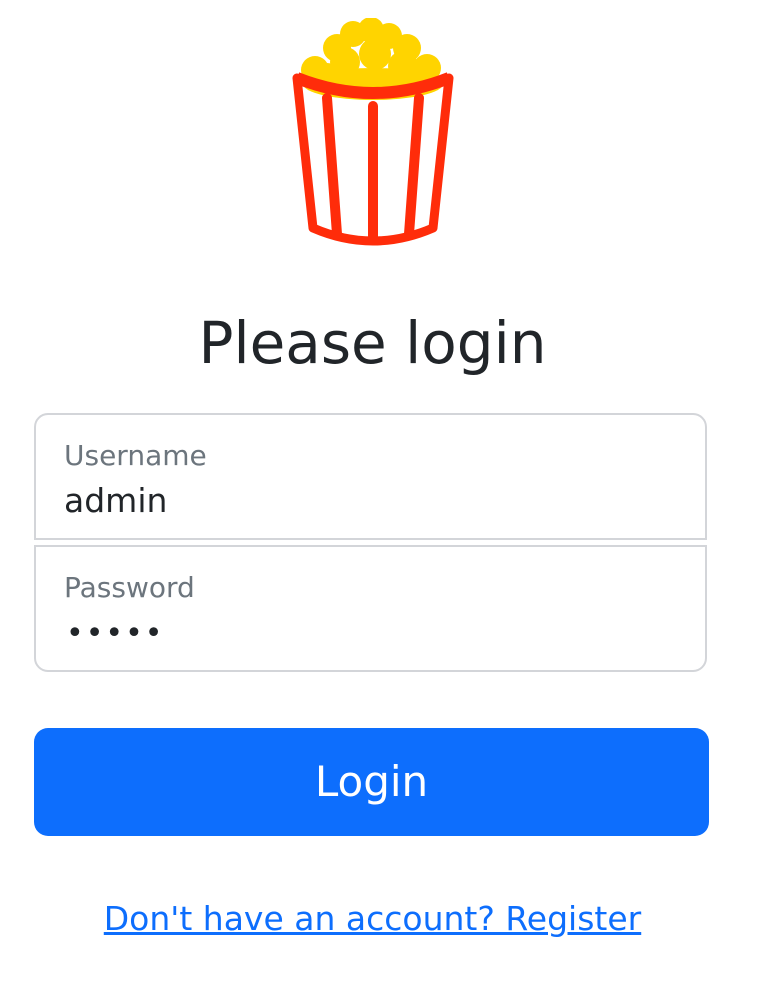  Describe the element at coordinates (372, 919) in the screenshot. I see `register-link: Don't have an account? Register` at that location.